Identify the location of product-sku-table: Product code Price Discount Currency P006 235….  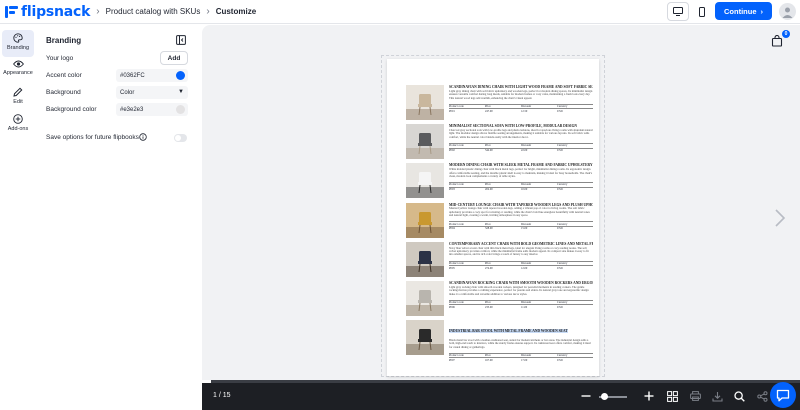
(521, 304).